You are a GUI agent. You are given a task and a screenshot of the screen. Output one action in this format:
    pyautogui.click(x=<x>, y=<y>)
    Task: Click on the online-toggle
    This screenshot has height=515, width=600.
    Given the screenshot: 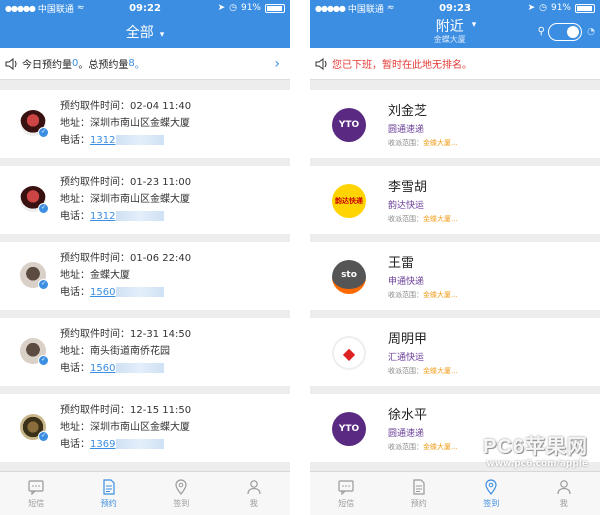 What is the action you would take?
    pyautogui.click(x=565, y=32)
    